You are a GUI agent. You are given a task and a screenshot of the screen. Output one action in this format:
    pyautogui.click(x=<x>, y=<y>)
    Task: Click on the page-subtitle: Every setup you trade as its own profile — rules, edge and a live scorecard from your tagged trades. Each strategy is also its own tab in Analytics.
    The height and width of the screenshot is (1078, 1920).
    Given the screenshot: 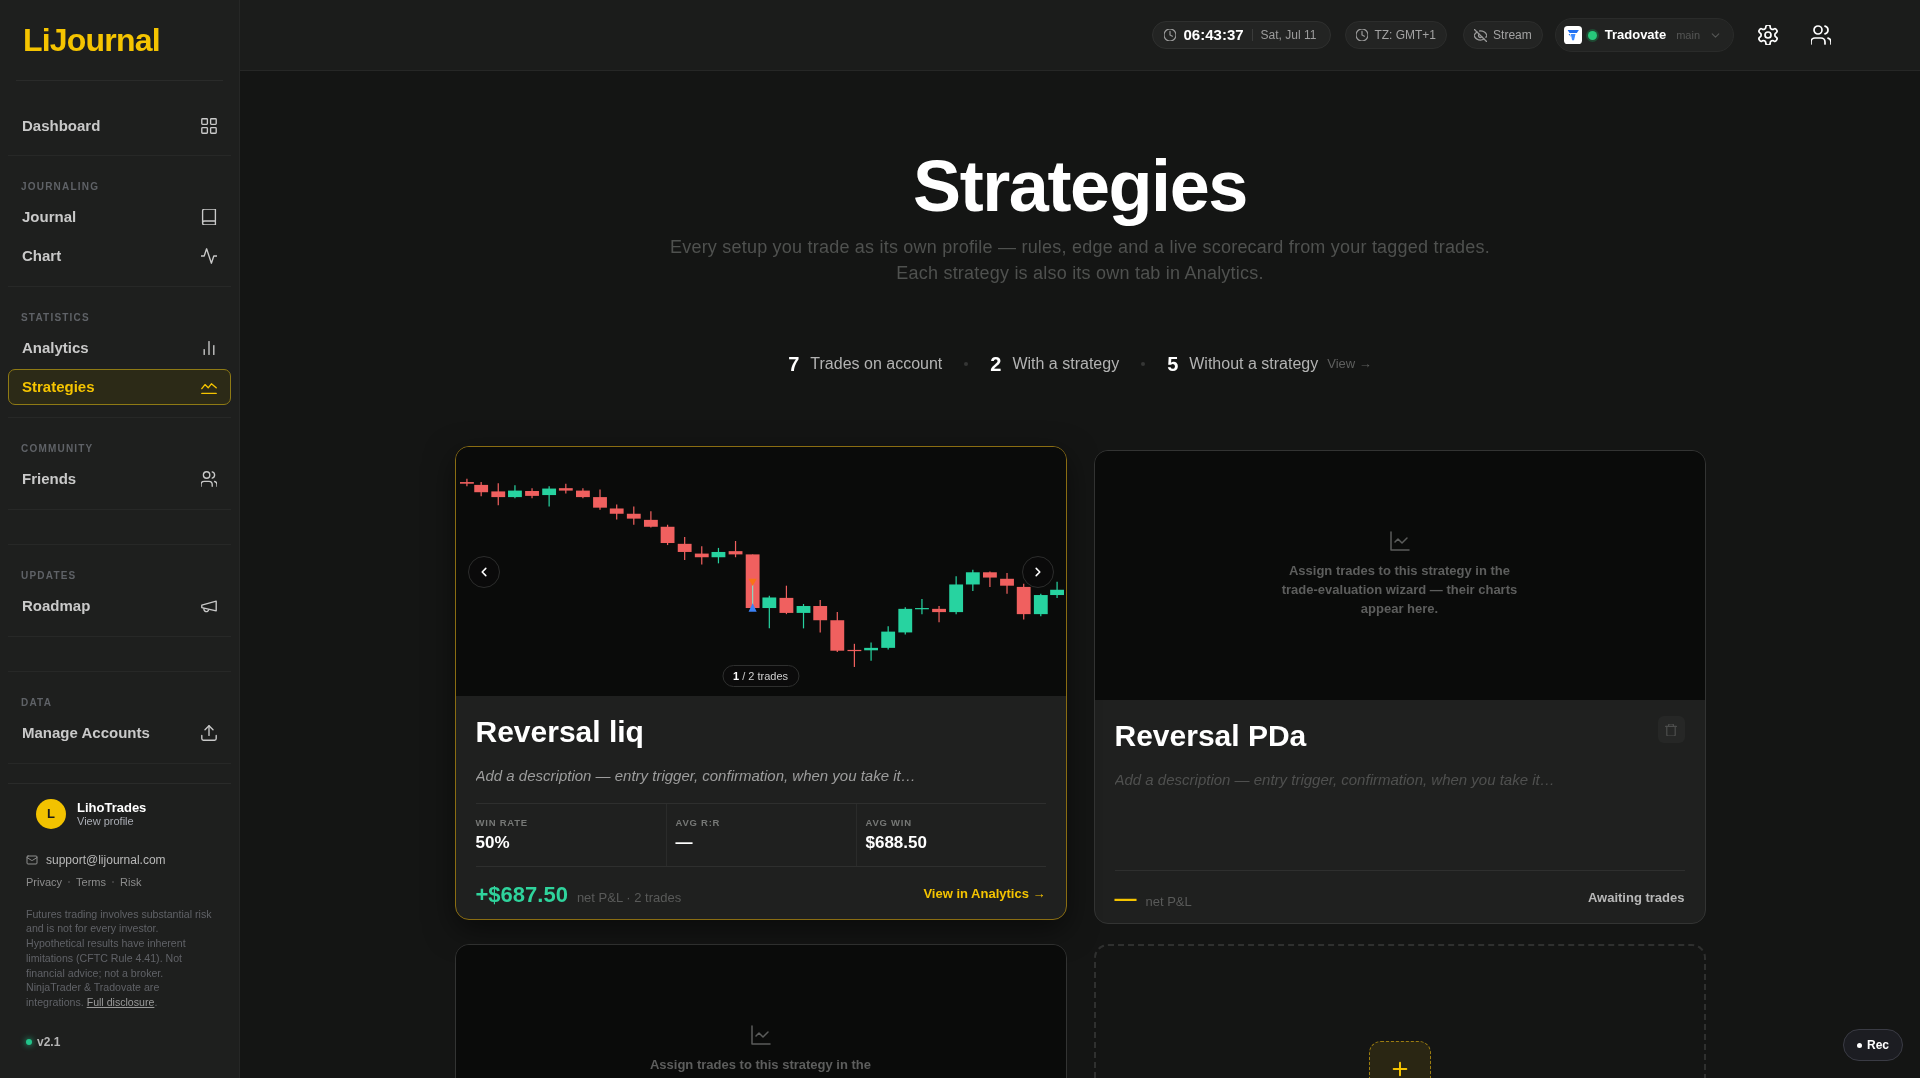 What is the action you would take?
    pyautogui.click(x=1080, y=260)
    